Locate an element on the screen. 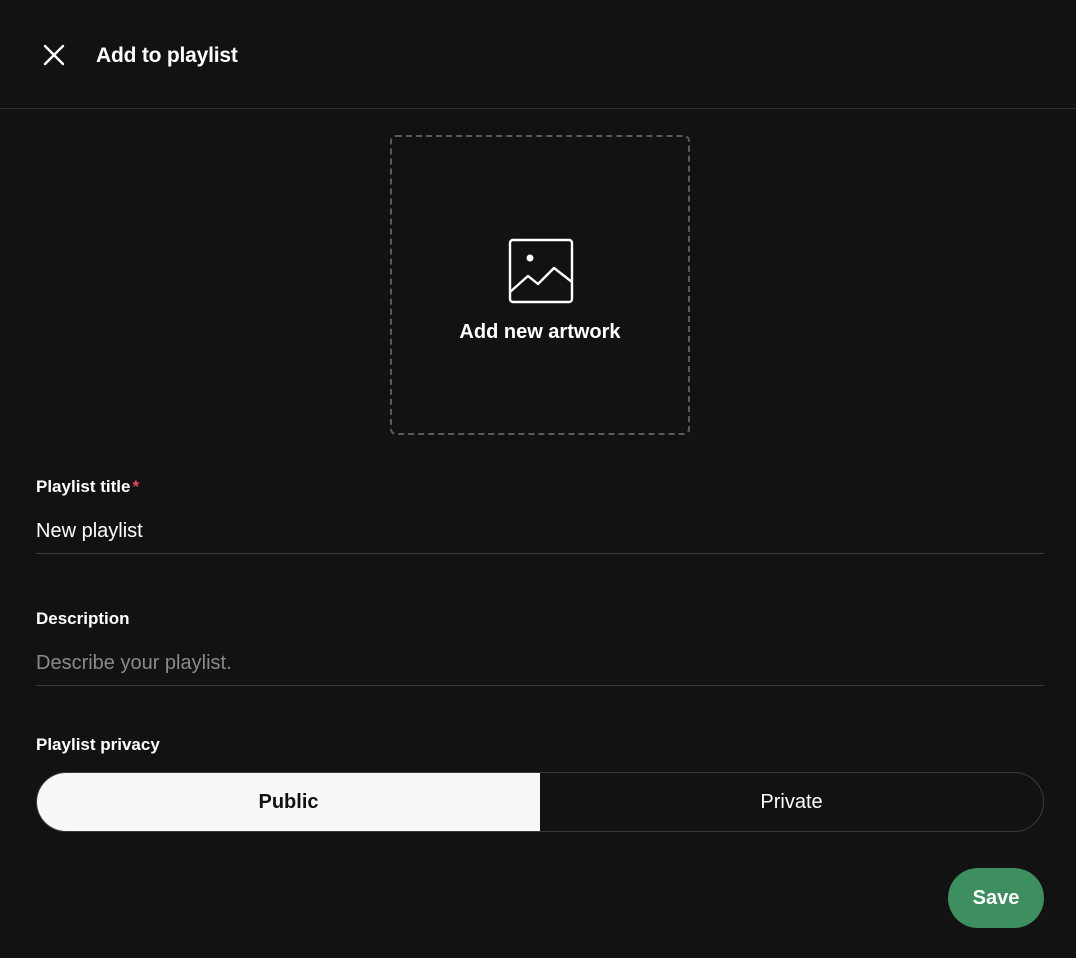 The image size is (1076, 958). add-artwork-dropzone: Add new artwork is located at coordinates (540, 285).